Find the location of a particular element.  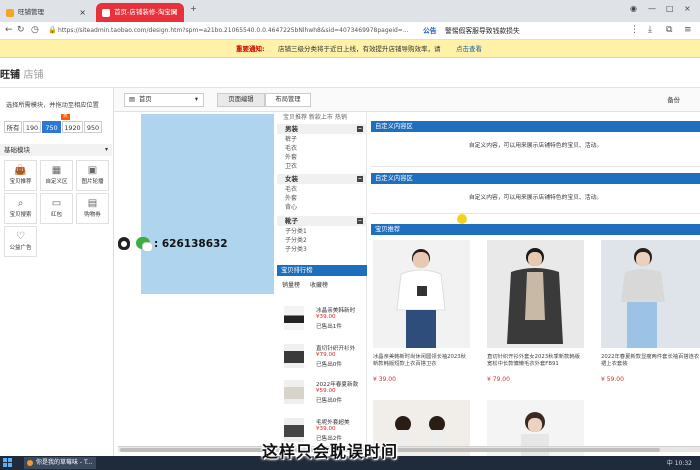

category-item: 子分类3 is located at coordinates (296, 249).